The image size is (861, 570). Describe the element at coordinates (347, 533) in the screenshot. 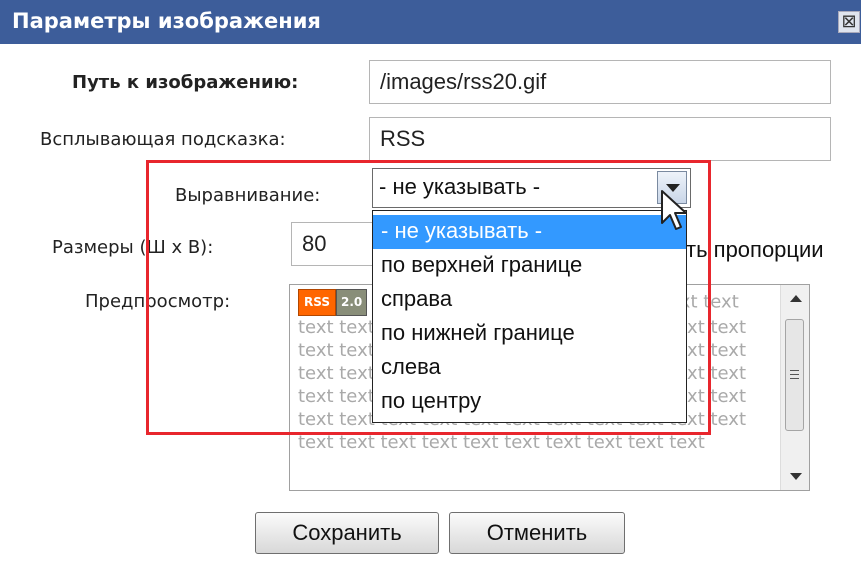

I see `save-button: Сохранить` at that location.